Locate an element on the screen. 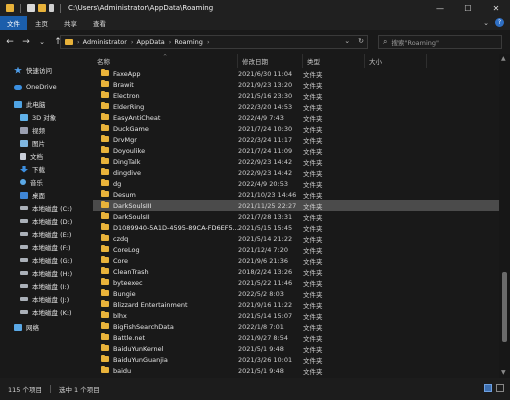 This screenshot has height=400, width=510. sidebar-item-videos: 视频 is located at coordinates (46, 130).